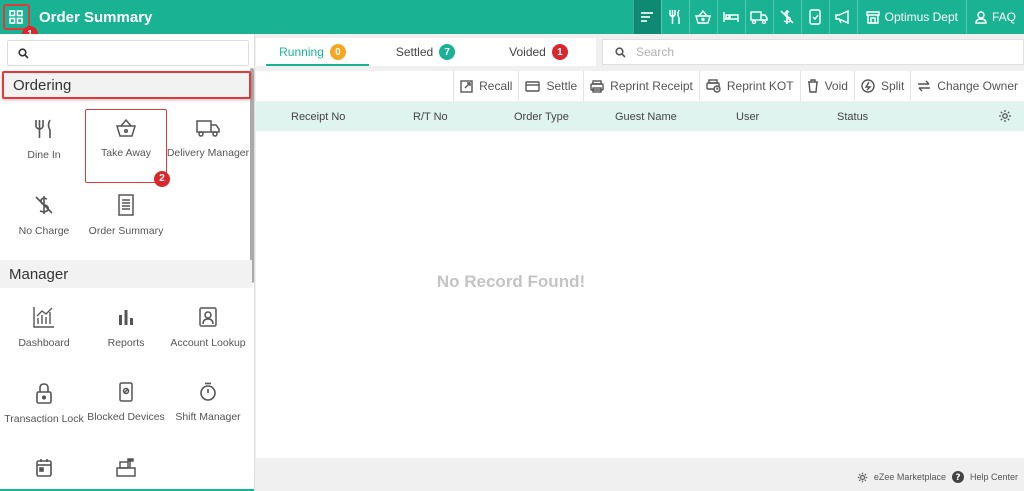 The height and width of the screenshot is (491, 1024). I want to click on sidebar-scrollbar, so click(252, 175).